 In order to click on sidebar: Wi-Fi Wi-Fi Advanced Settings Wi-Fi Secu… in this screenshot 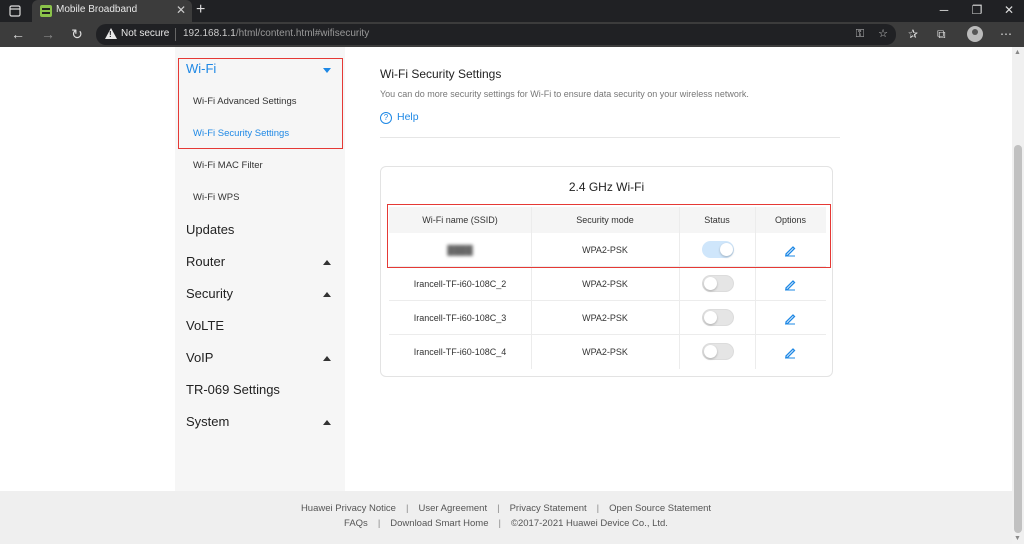, I will do `click(260, 269)`.